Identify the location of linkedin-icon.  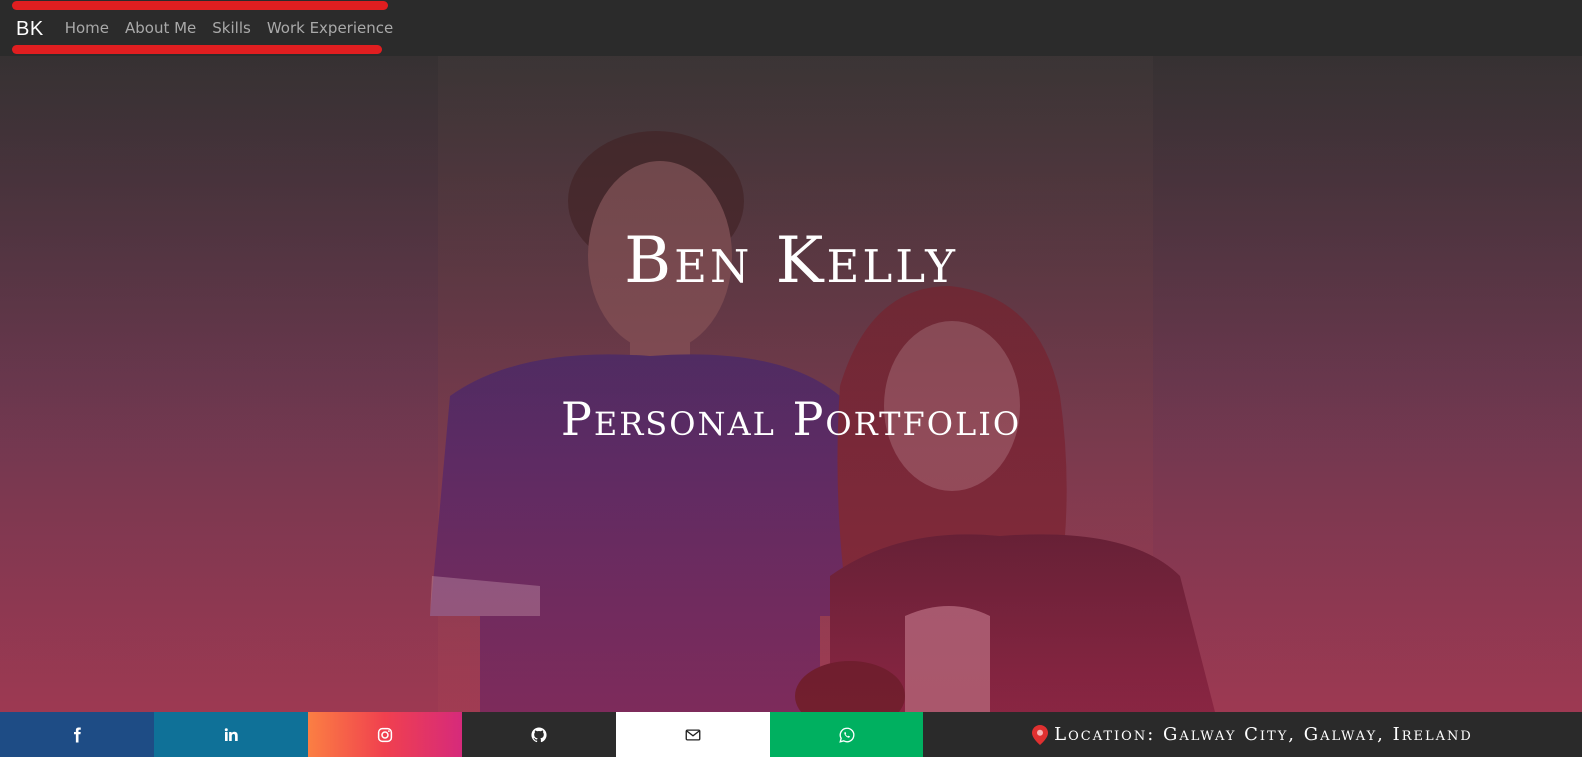
(231, 734).